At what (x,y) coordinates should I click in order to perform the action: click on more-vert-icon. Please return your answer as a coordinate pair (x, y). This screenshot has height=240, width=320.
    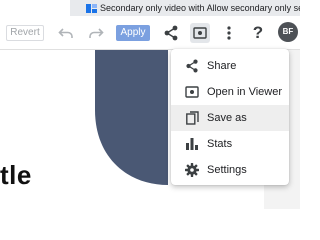
    Looking at the image, I should click on (229, 33).